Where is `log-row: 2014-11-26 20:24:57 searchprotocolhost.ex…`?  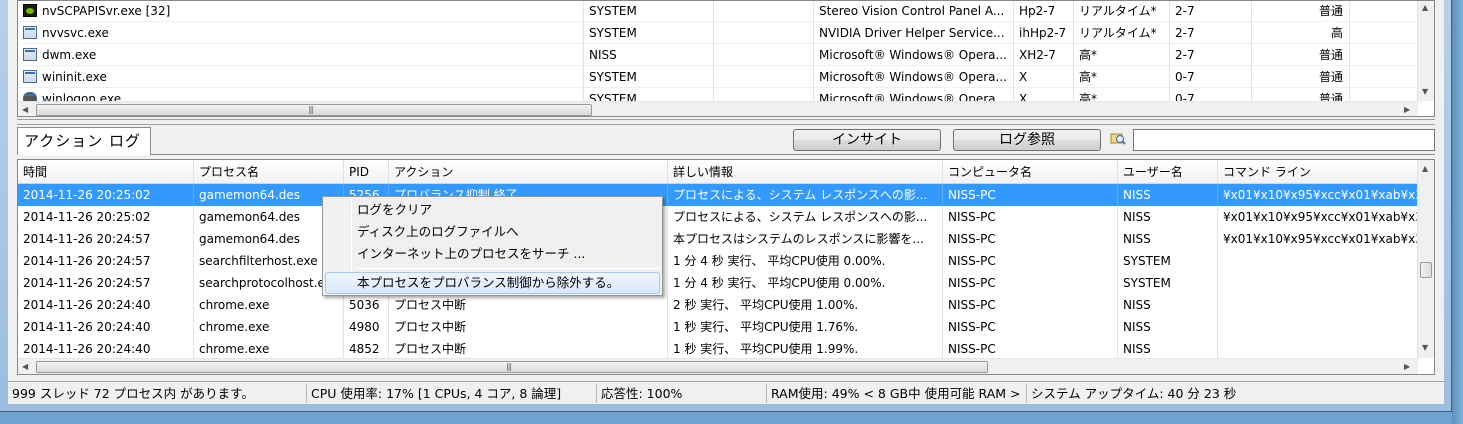 log-row: 2014-11-26 20:24:57 searchprotocolhost.ex… is located at coordinates (718, 283).